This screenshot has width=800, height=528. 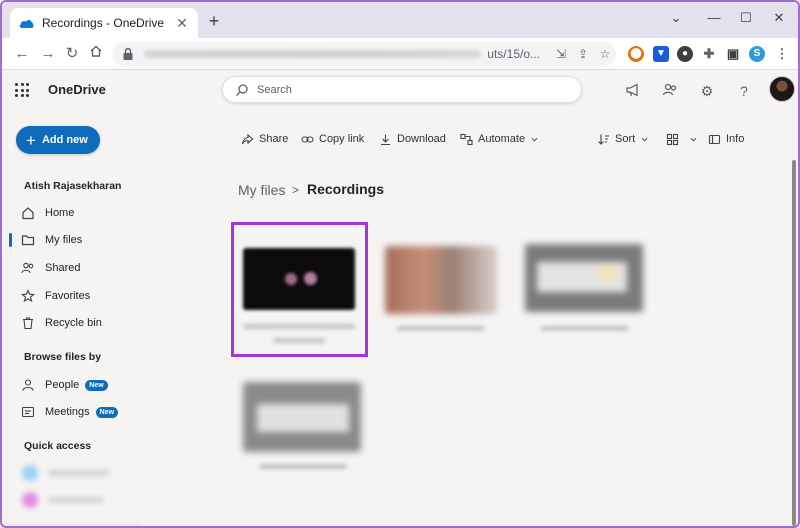 What do you see at coordinates (407, 89) in the screenshot?
I see `search-input` at bounding box center [407, 89].